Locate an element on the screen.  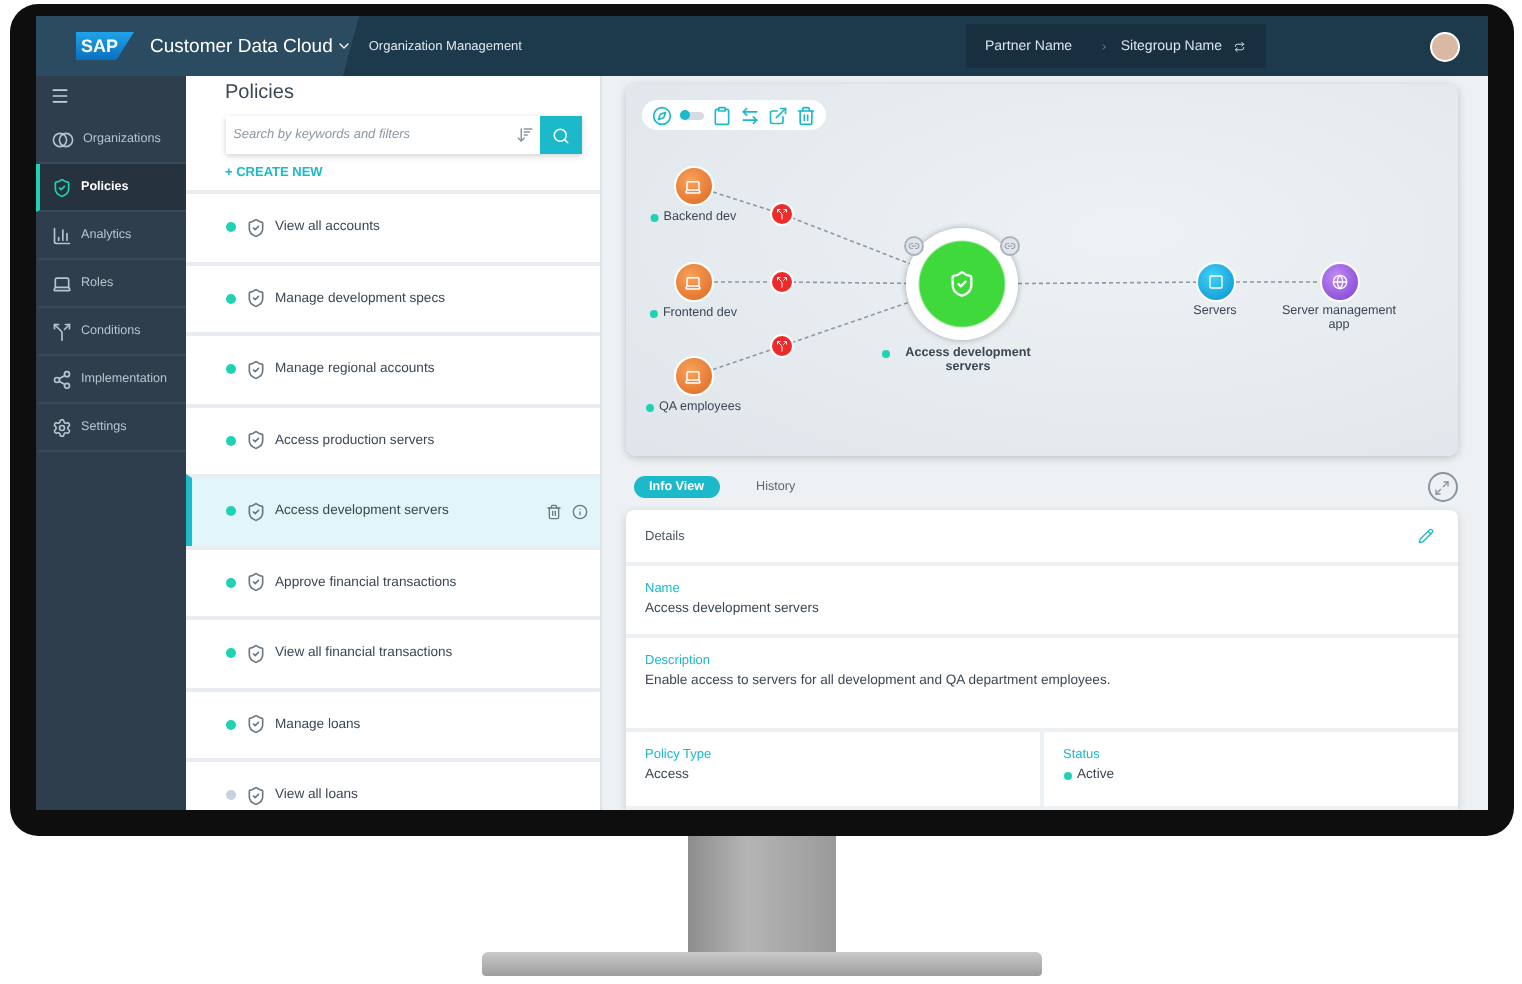
expand-icon is located at coordinates (1442, 487).